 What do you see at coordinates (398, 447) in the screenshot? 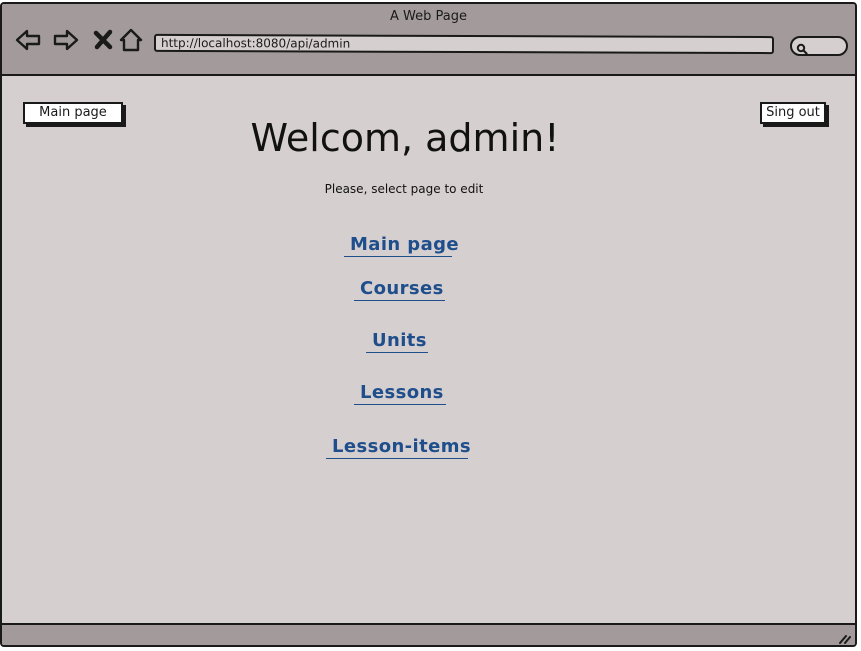
I see `link-lesson-items: Lesson-items` at bounding box center [398, 447].